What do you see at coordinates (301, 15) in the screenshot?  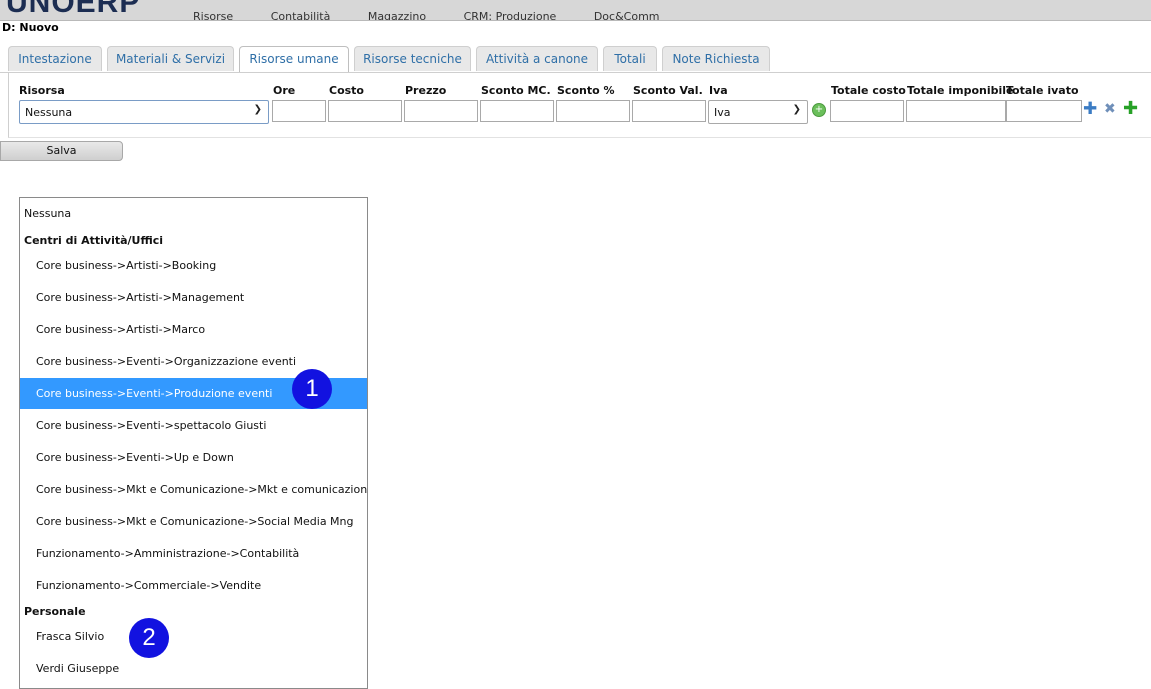 I see `nav-item-contabilita: Contabilità` at bounding box center [301, 15].